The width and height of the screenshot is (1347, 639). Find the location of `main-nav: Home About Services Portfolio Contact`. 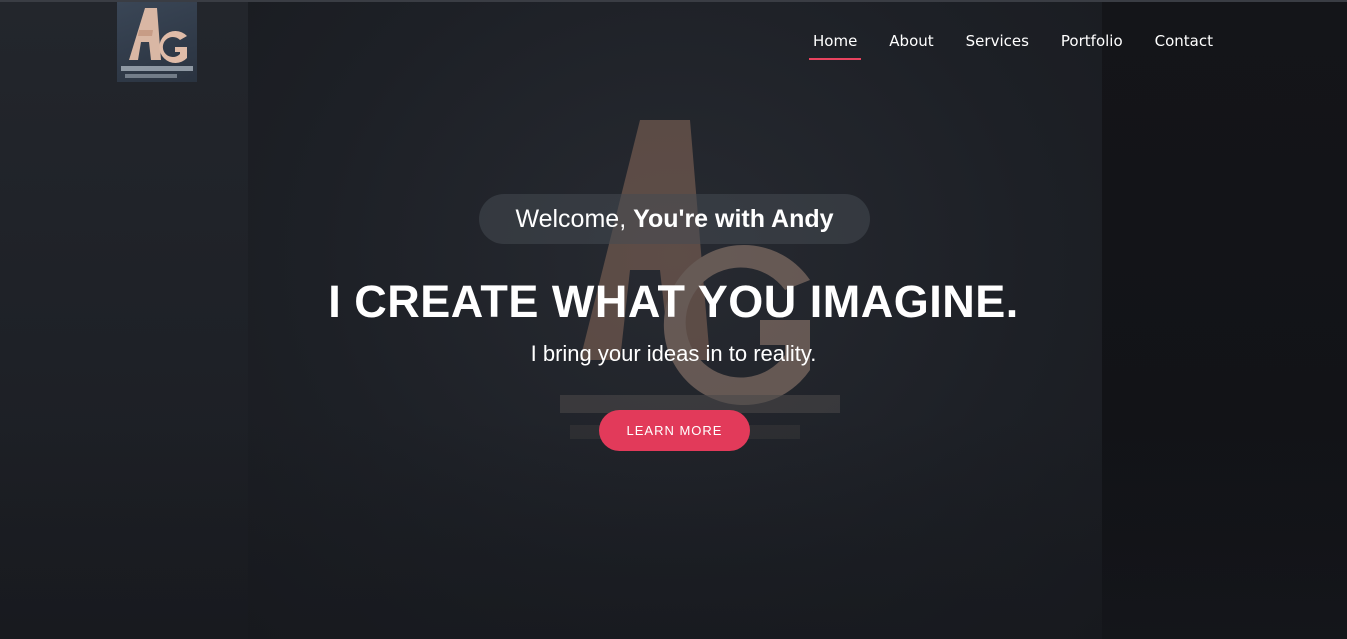

main-nav: Home About Services Portfolio Contact is located at coordinates (1013, 45).